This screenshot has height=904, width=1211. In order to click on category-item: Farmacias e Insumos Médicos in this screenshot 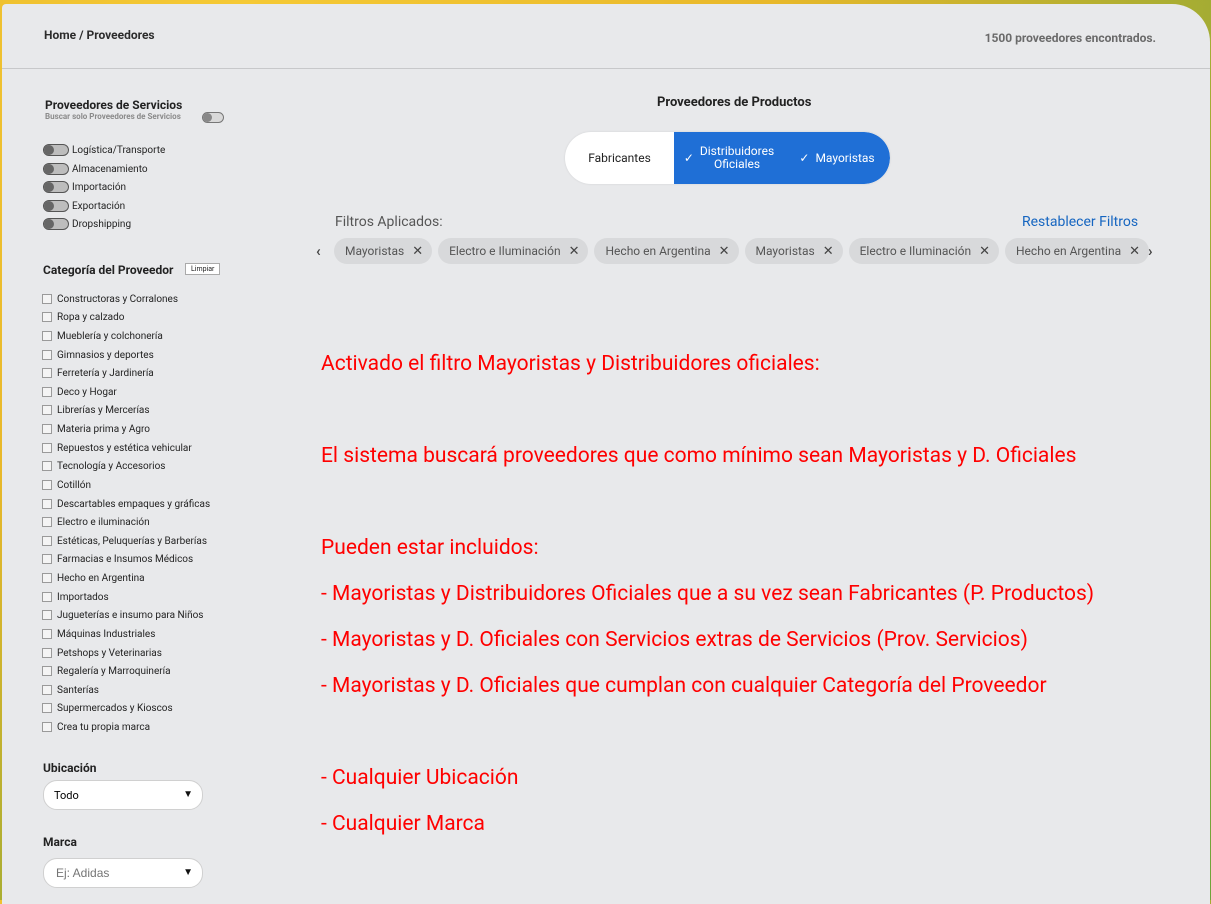, I will do `click(117, 559)`.